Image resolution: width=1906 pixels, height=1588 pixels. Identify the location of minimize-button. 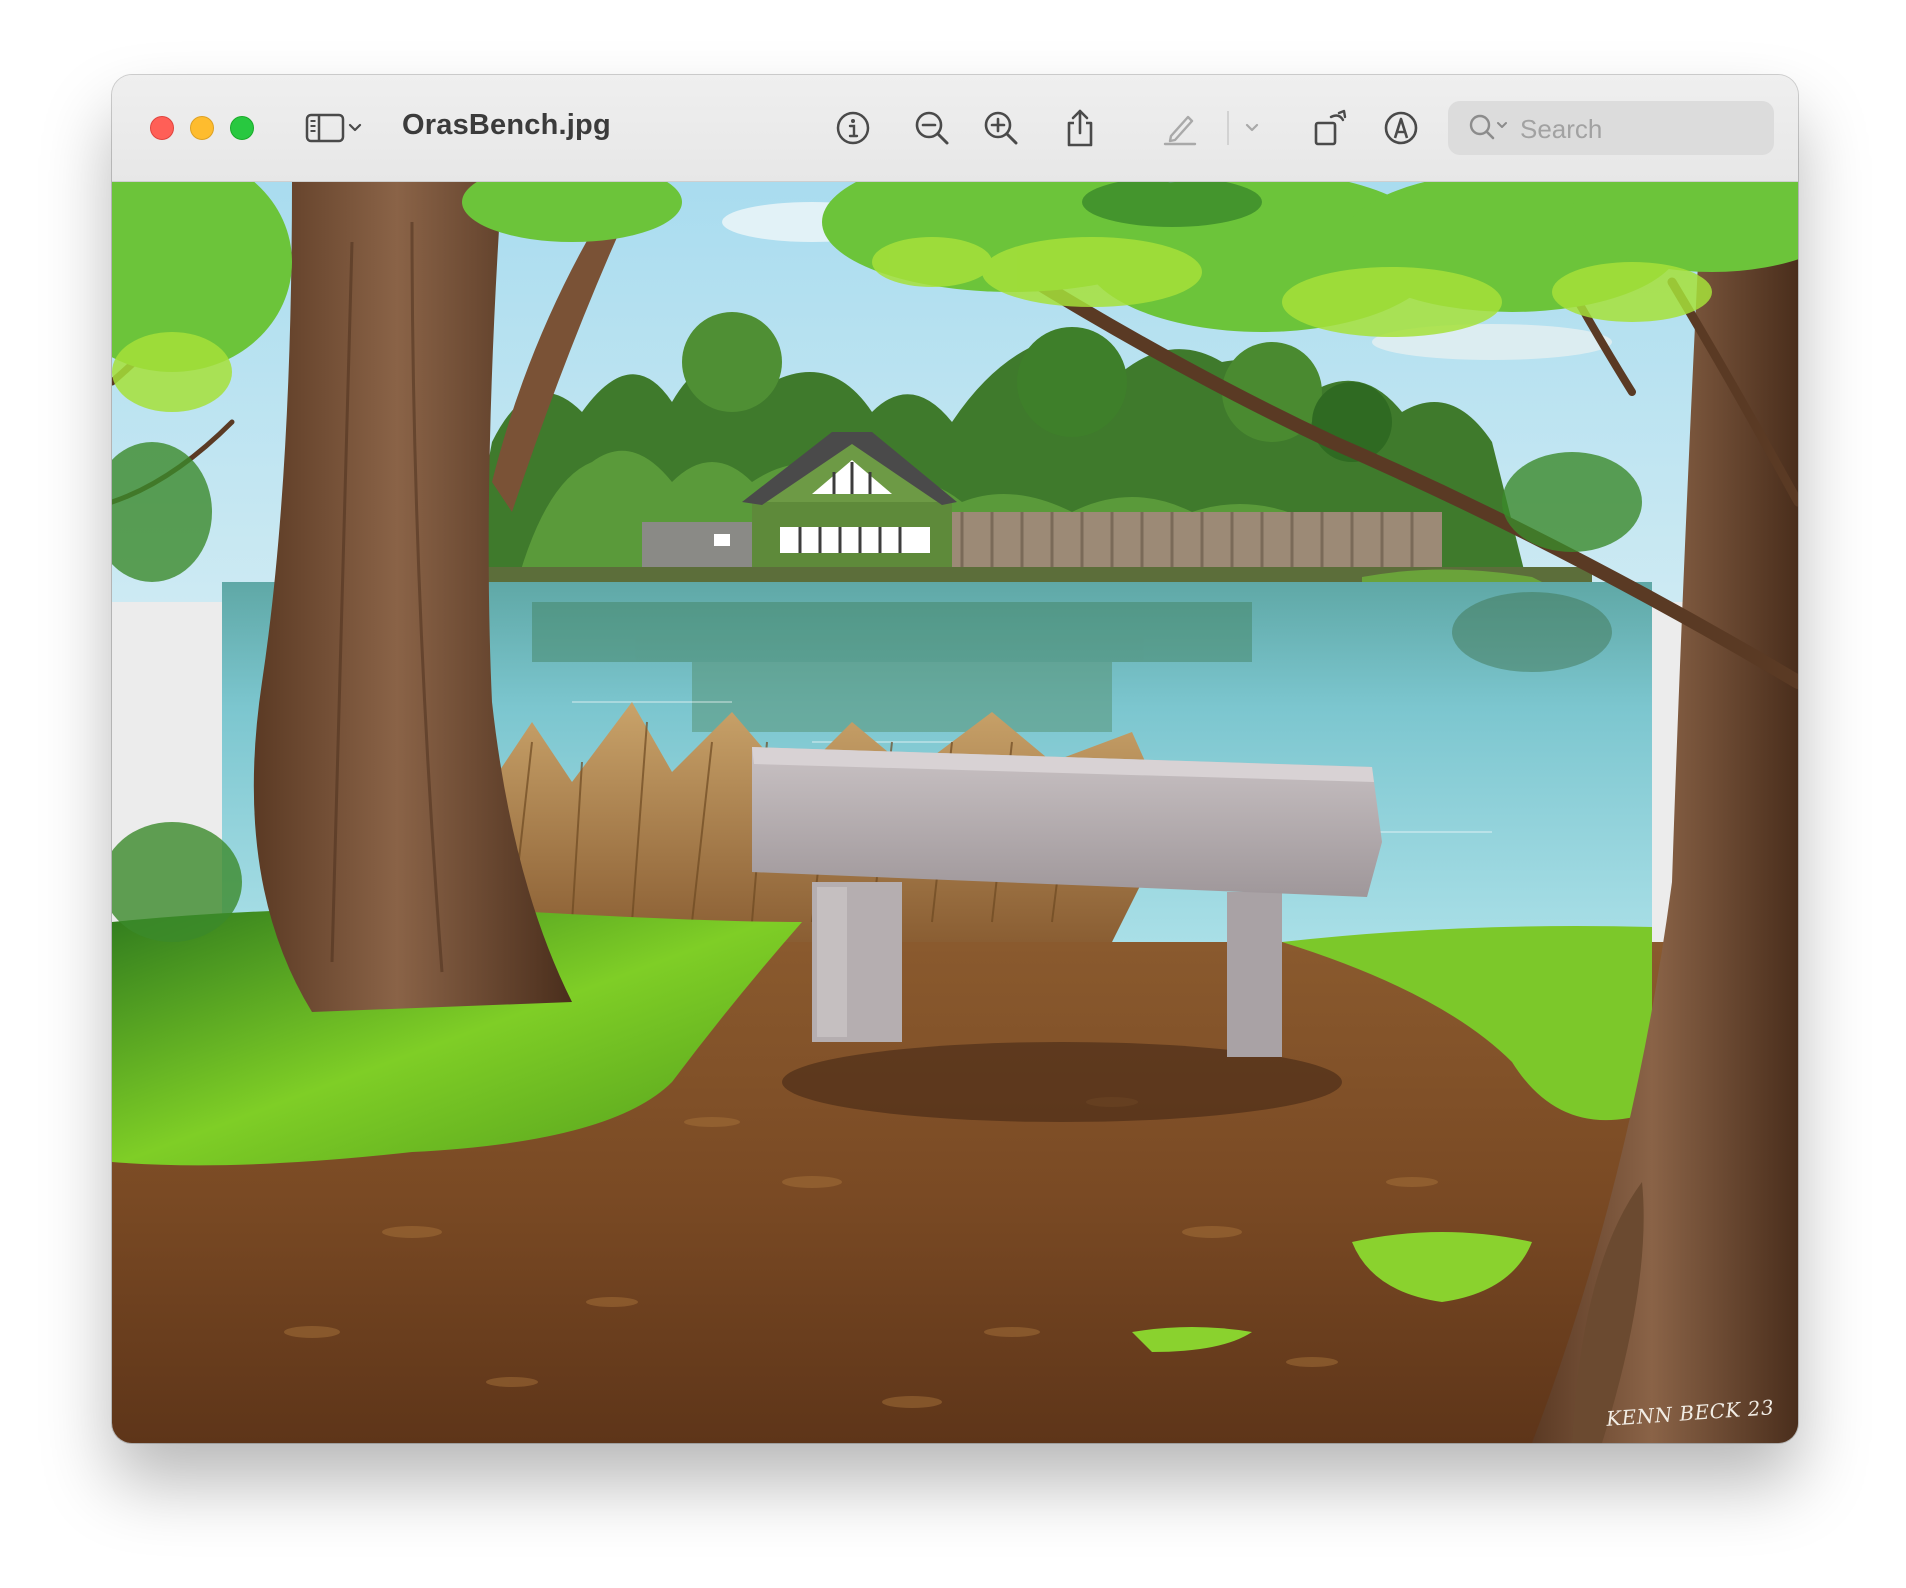
(202, 128).